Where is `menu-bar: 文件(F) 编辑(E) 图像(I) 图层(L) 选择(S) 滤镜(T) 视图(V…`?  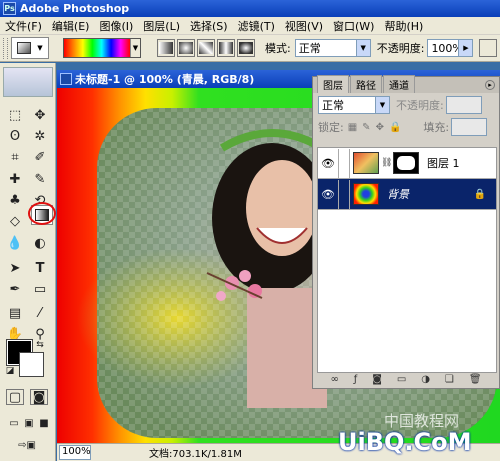
menu-bar: 文件(F) 编辑(E) 图像(I) 图层(L) 选择(S) 滤镜(T) 视图(V… is located at coordinates (250, 26).